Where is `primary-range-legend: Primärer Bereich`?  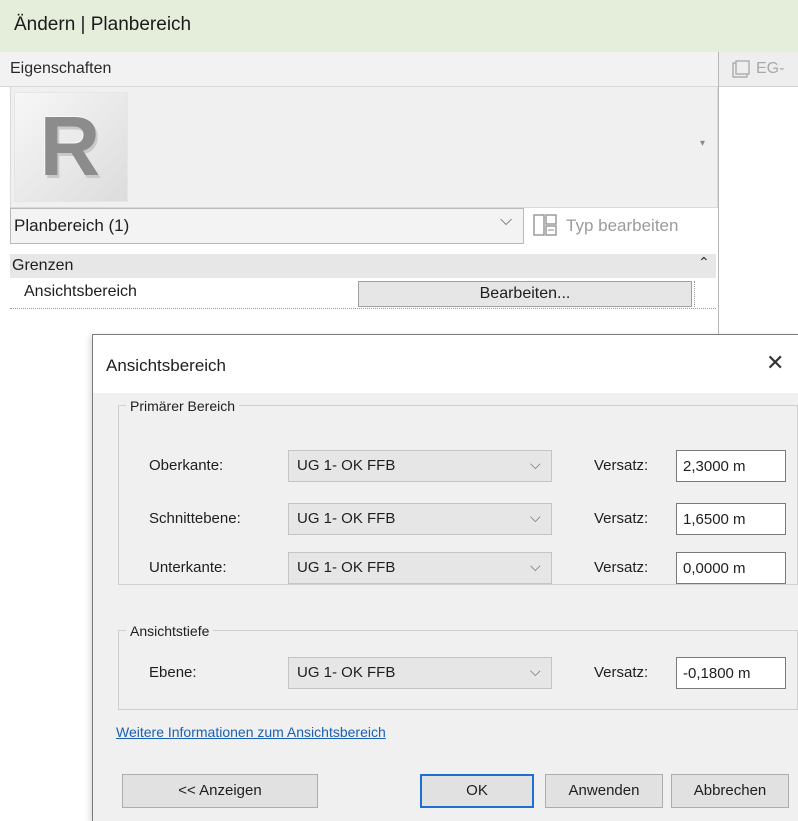 primary-range-legend: Primärer Bereich is located at coordinates (183, 406).